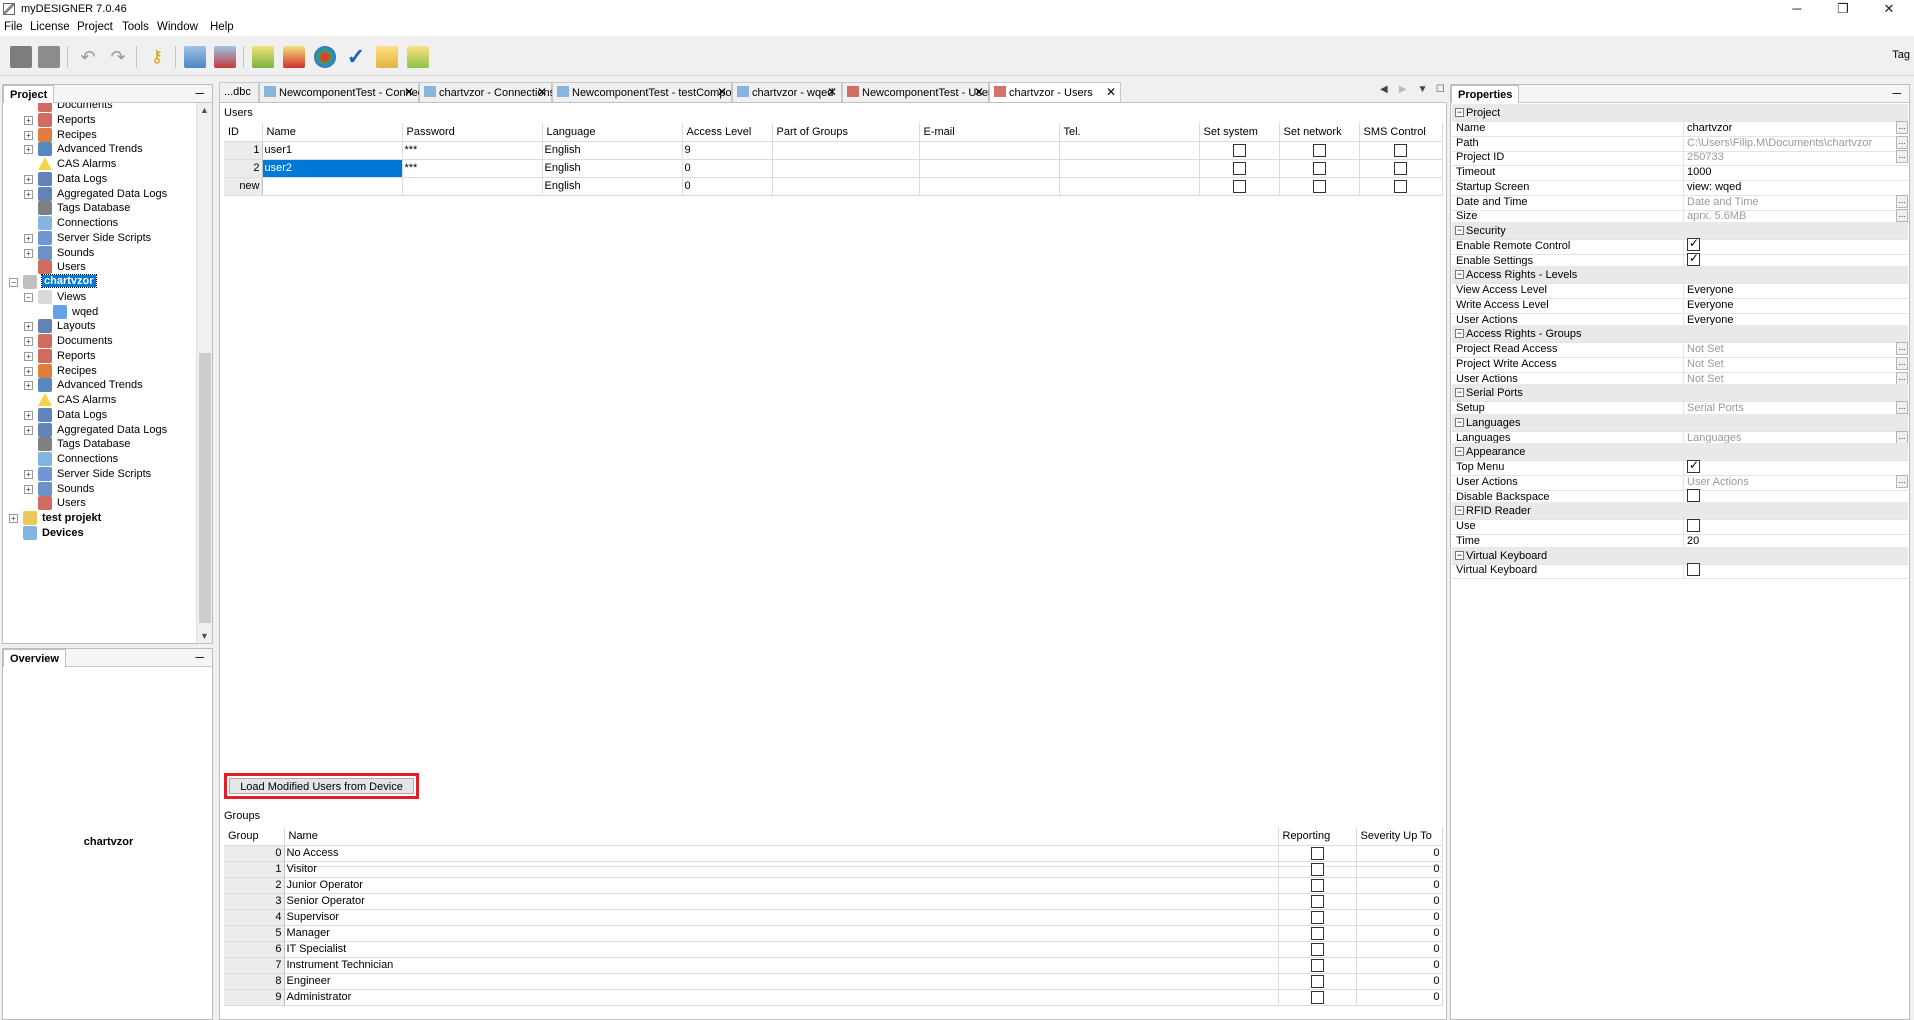  I want to click on user-cell-name: user2, so click(332, 168).